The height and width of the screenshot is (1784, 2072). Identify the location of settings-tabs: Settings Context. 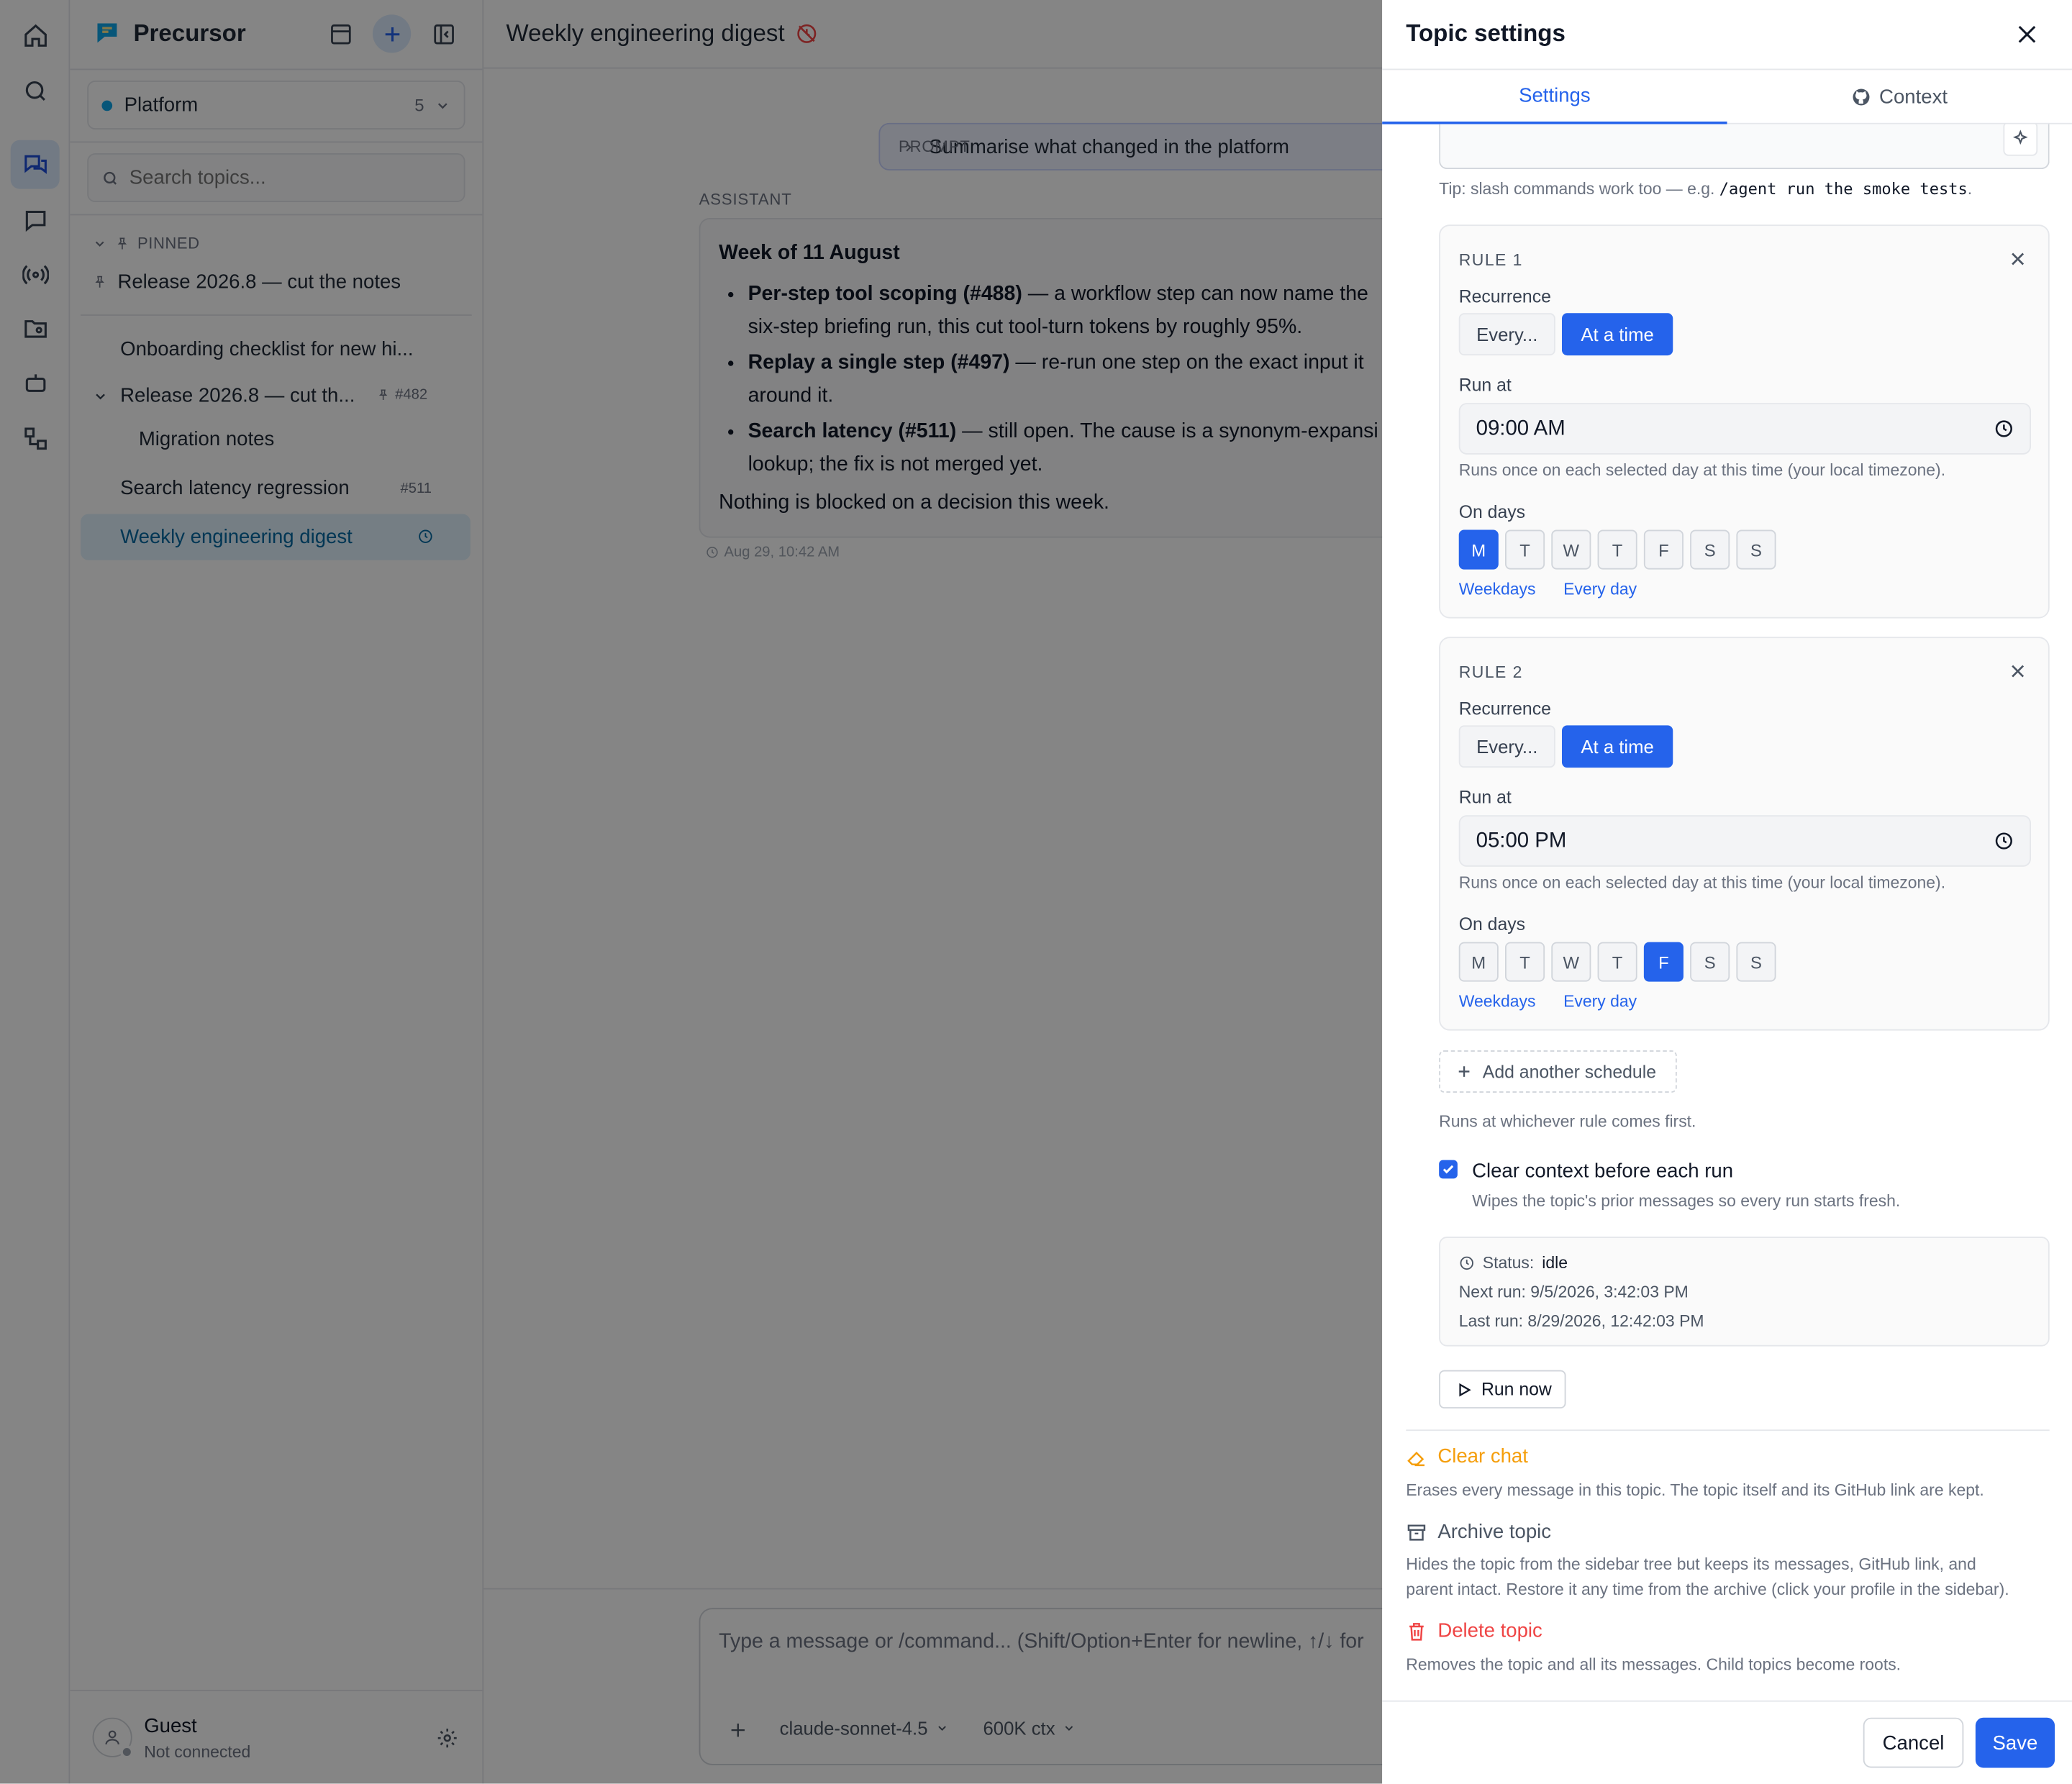
(1727, 96).